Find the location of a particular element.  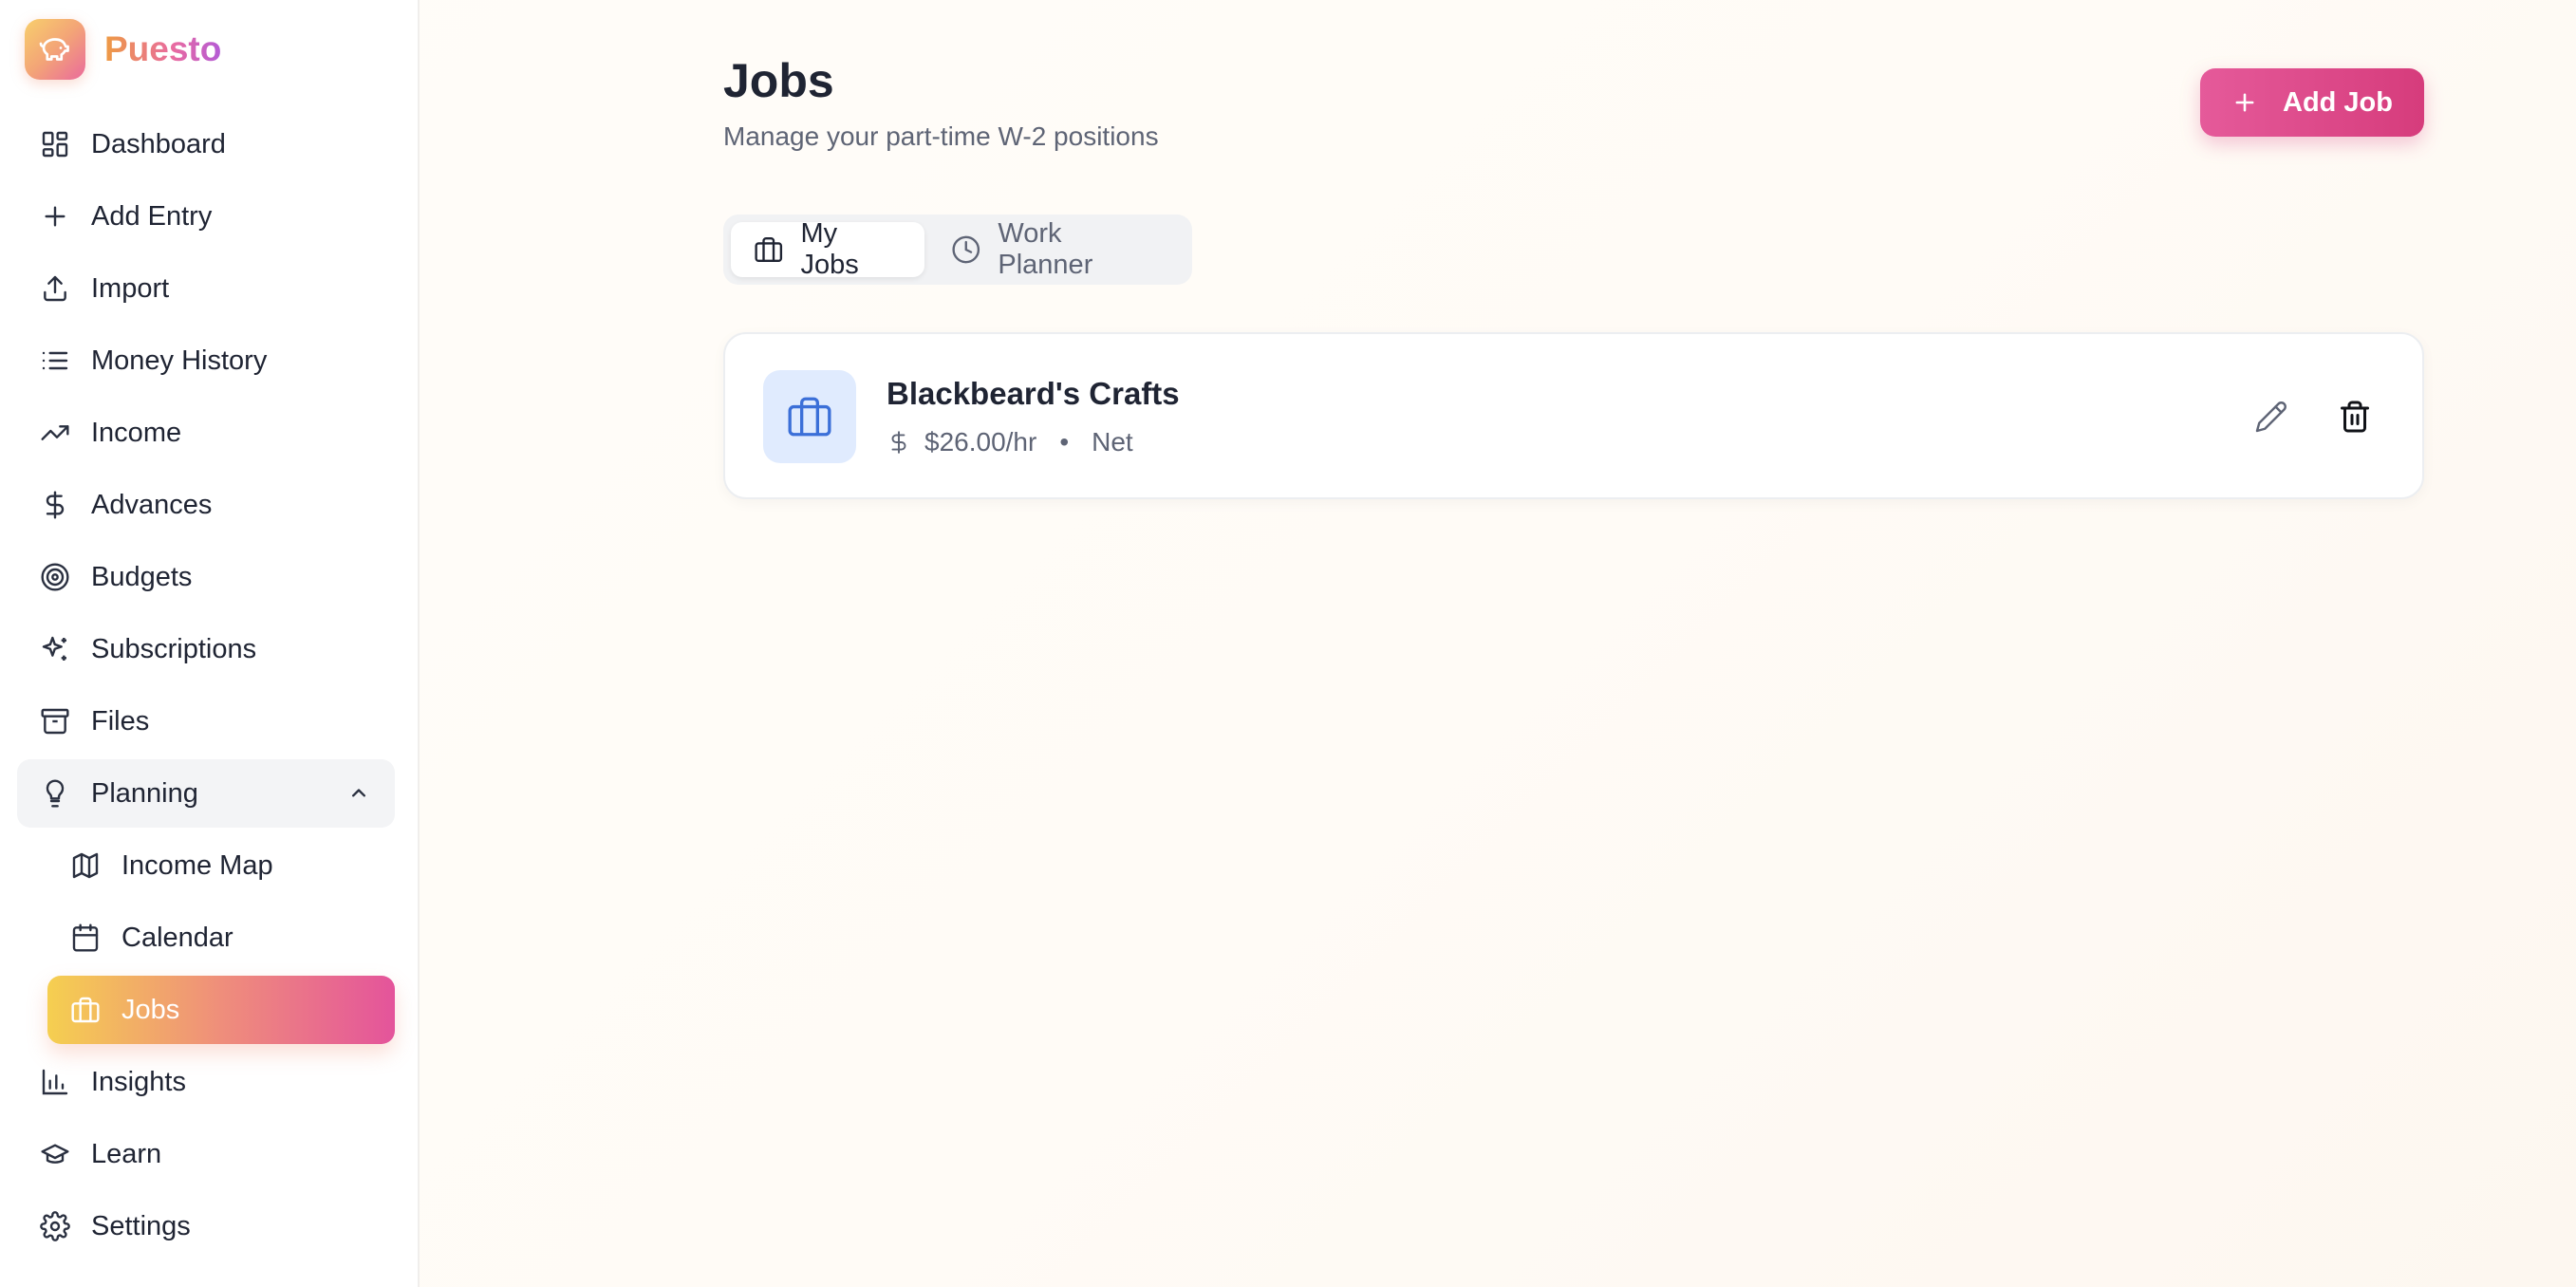

tab-bar: My Jobs Work Planner is located at coordinates (957, 249).